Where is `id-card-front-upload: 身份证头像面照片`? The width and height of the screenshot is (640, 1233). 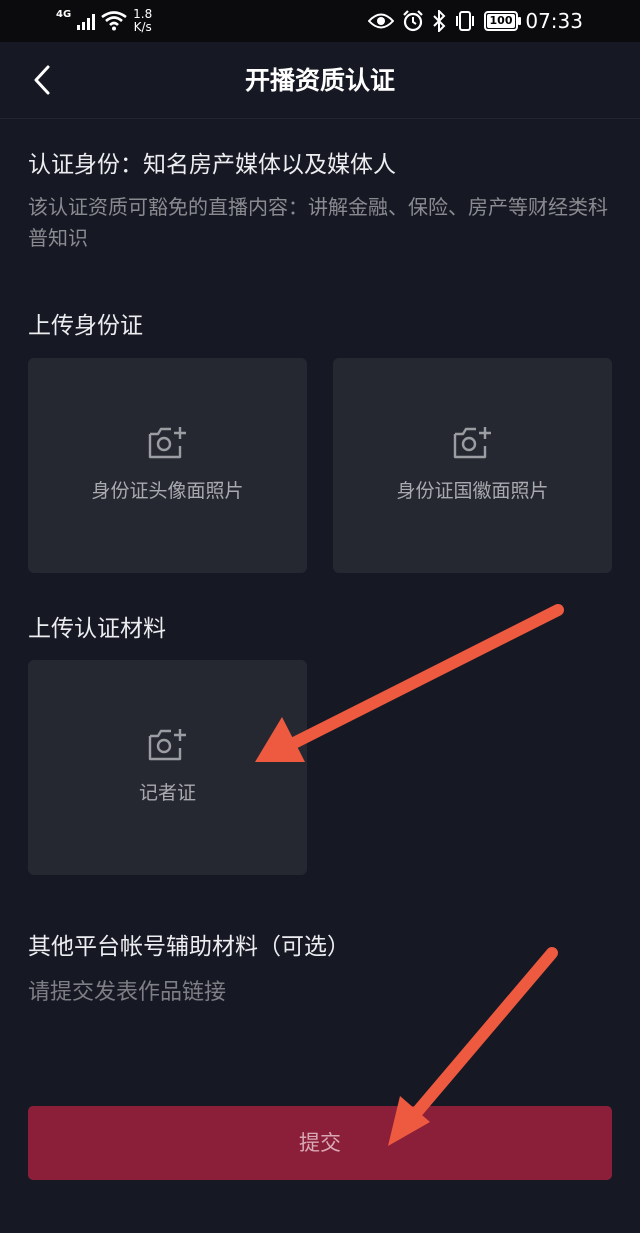
id-card-front-upload: 身份证头像面照片 is located at coordinates (167, 465).